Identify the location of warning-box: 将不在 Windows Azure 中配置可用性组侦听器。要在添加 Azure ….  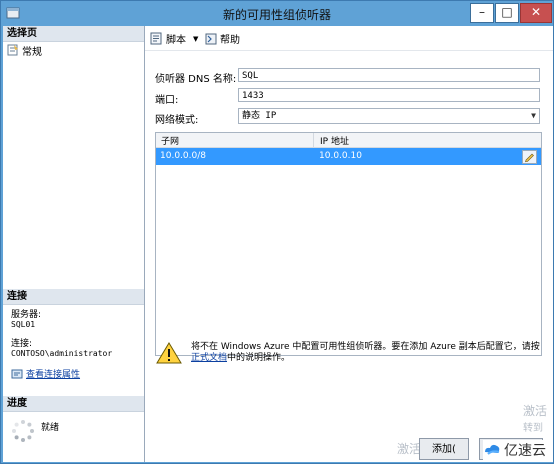
(352, 358).